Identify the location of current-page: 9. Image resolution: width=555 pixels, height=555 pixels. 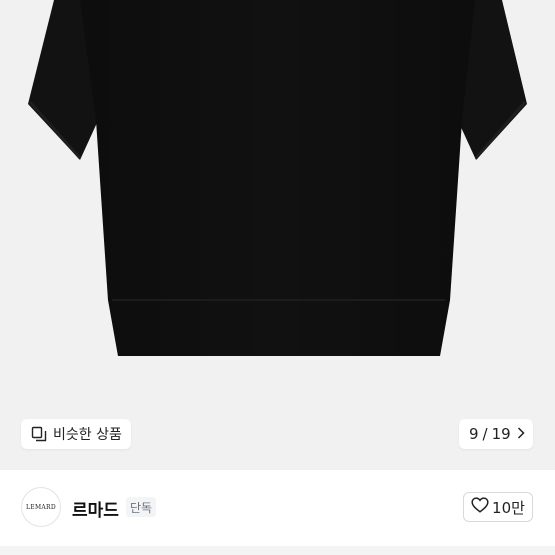
(474, 434).